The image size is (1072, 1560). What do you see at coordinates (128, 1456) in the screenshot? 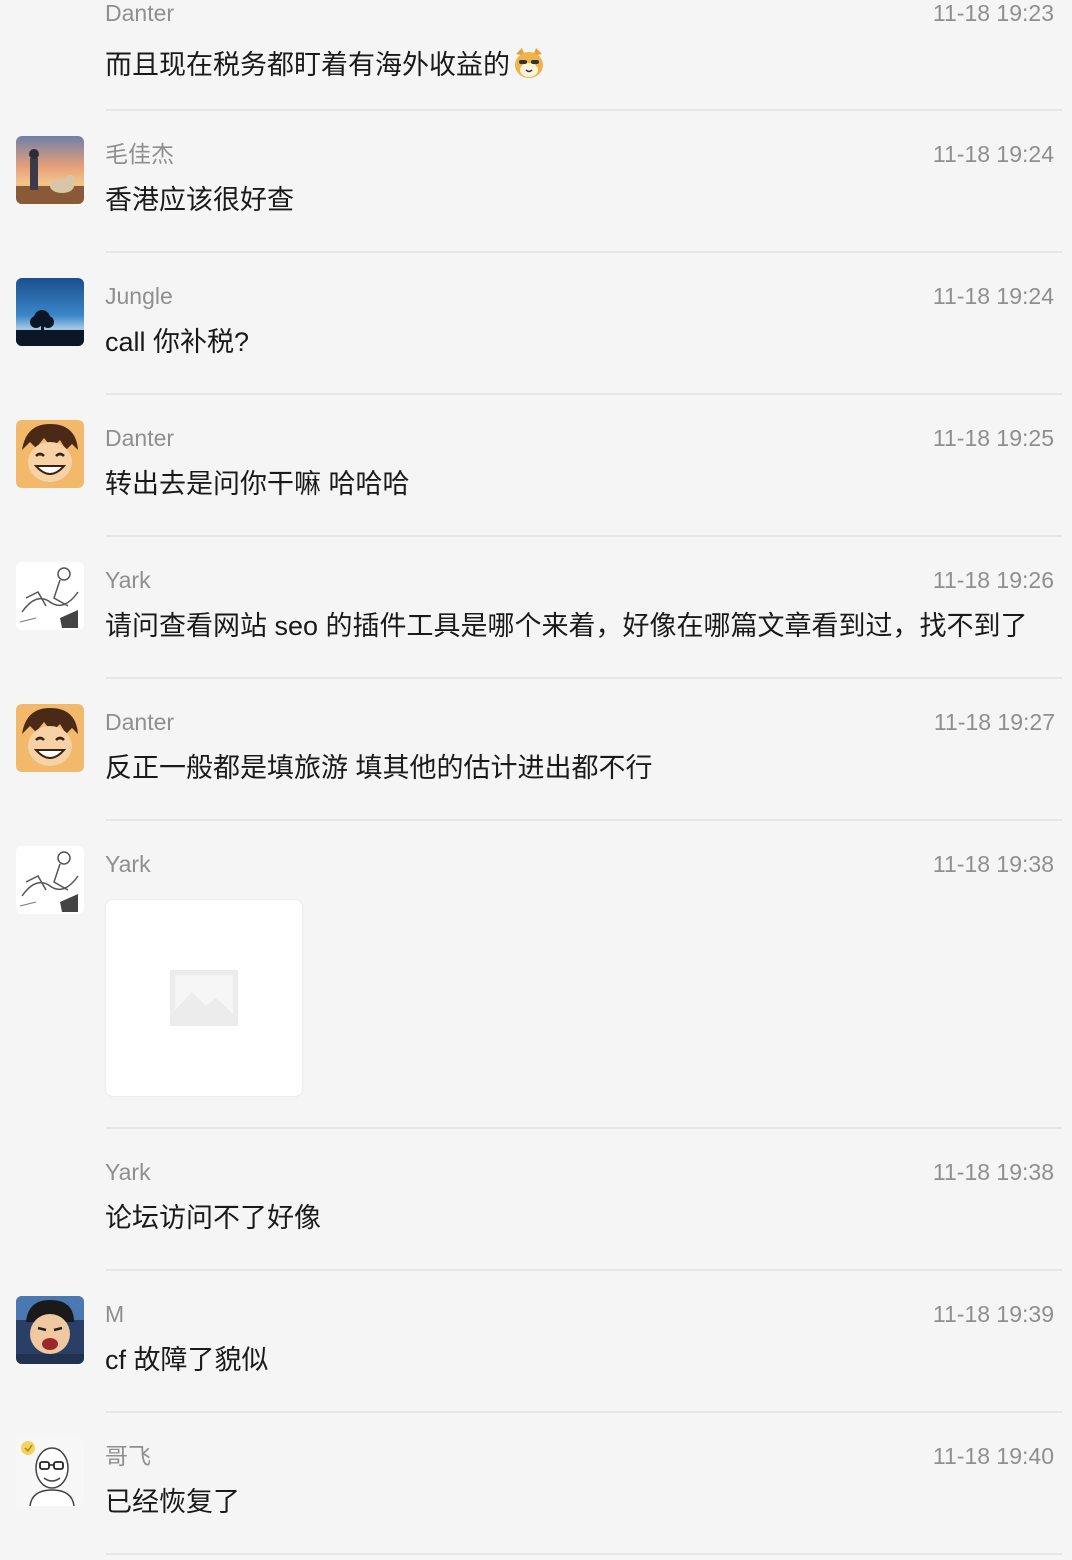
I see `sender-name: 哥飞` at bounding box center [128, 1456].